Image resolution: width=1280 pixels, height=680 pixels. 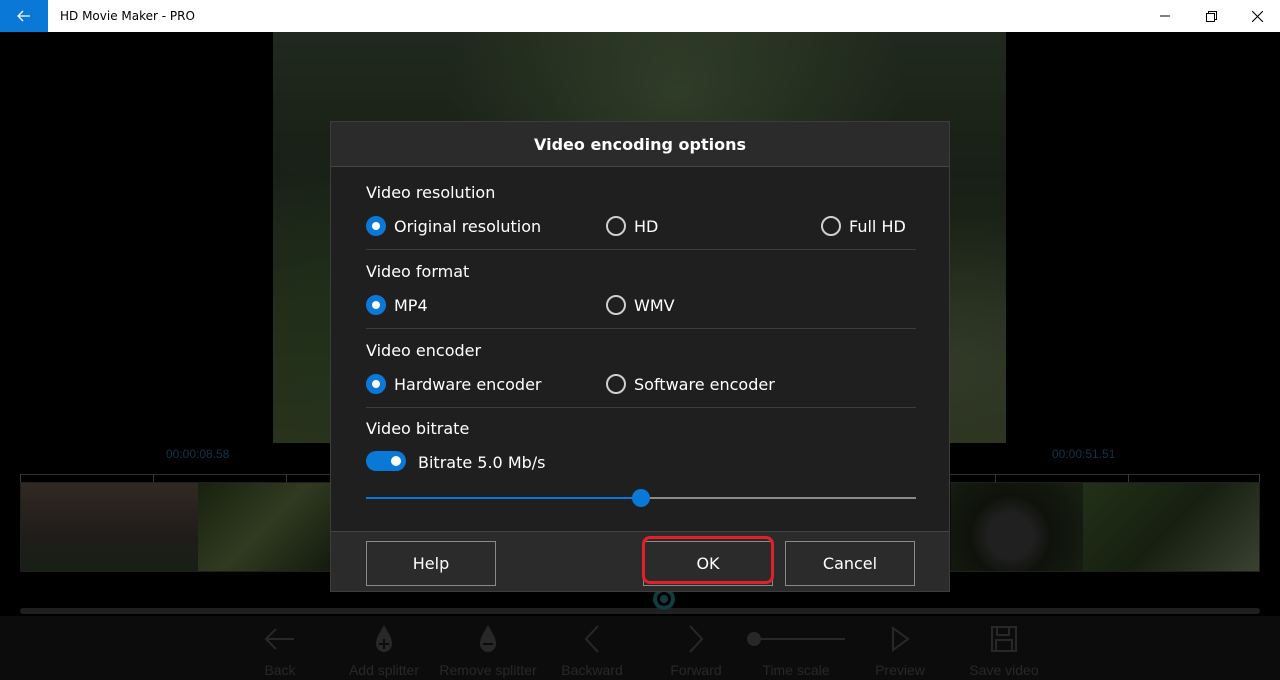 What do you see at coordinates (654, 305) in the screenshot?
I see `radio-label: WMV` at bounding box center [654, 305].